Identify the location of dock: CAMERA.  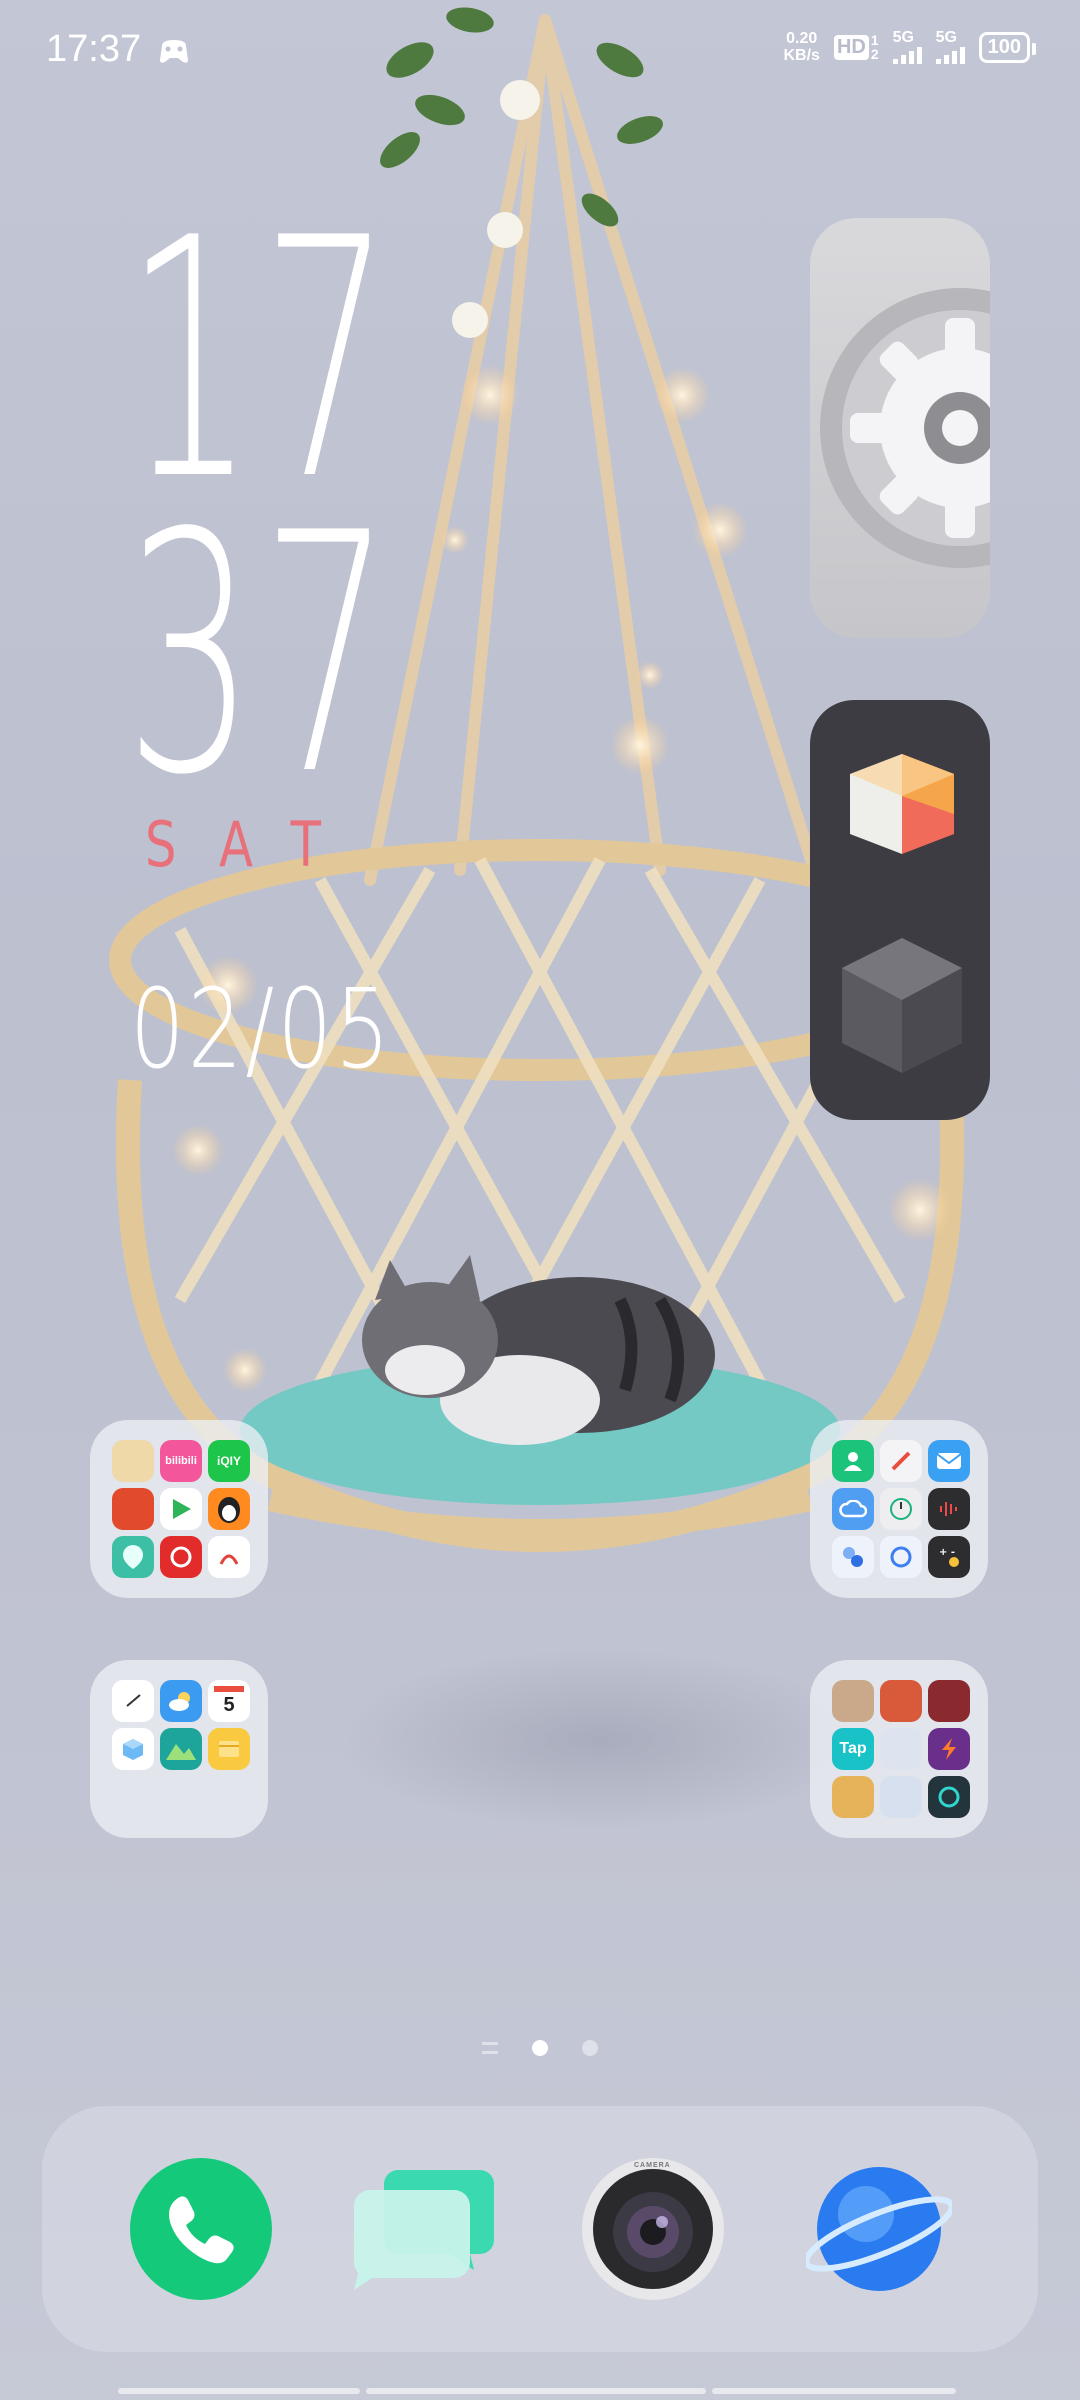
(540, 2229).